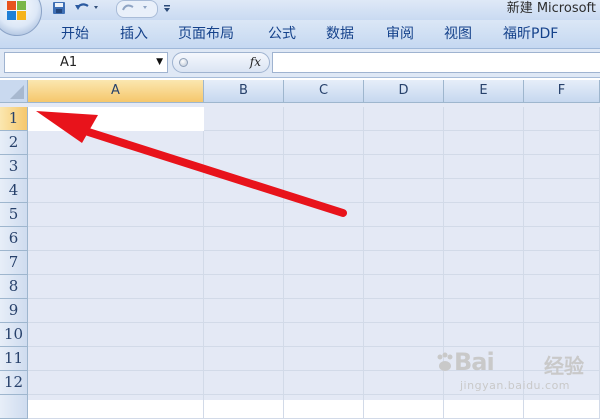 The width and height of the screenshot is (600, 419). What do you see at coordinates (514, 372) in the screenshot?
I see `baidu-jingyan-watermark: Bai 经验 jingyan.baidu.com` at bounding box center [514, 372].